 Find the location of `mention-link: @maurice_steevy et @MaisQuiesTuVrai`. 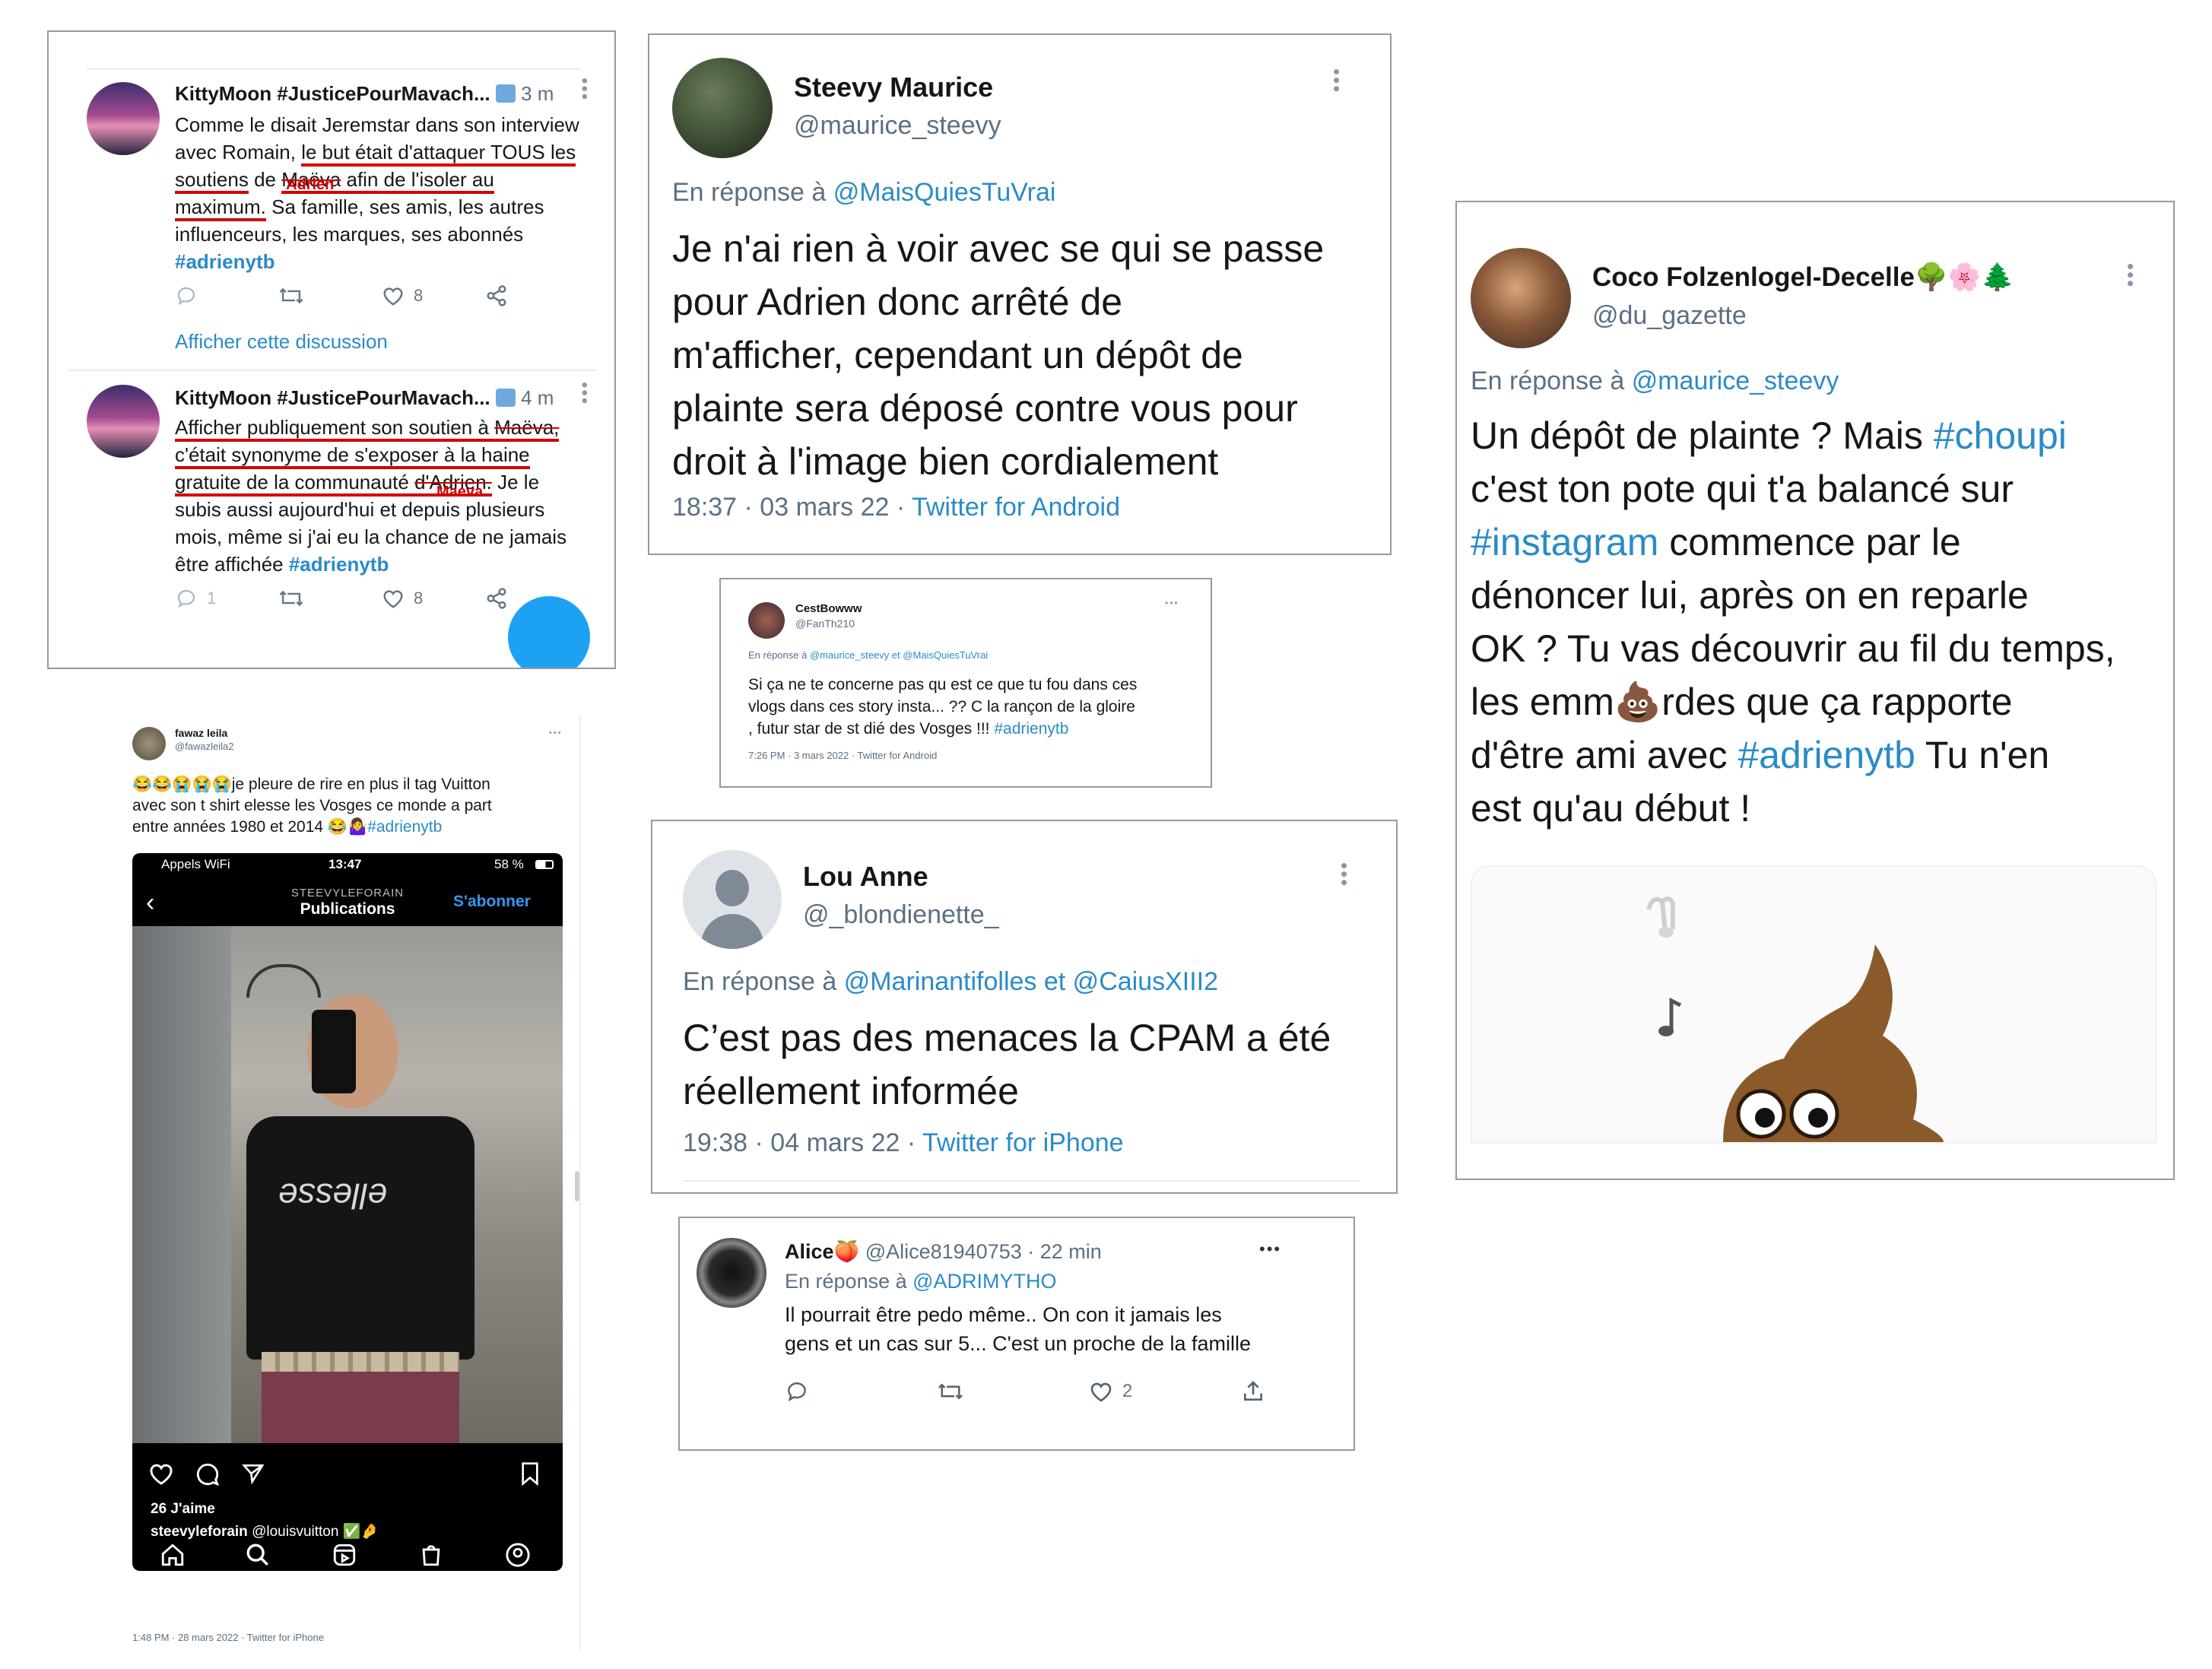

mention-link: @maurice_steevy et @MaisQuiesTuVrai is located at coordinates (899, 655).